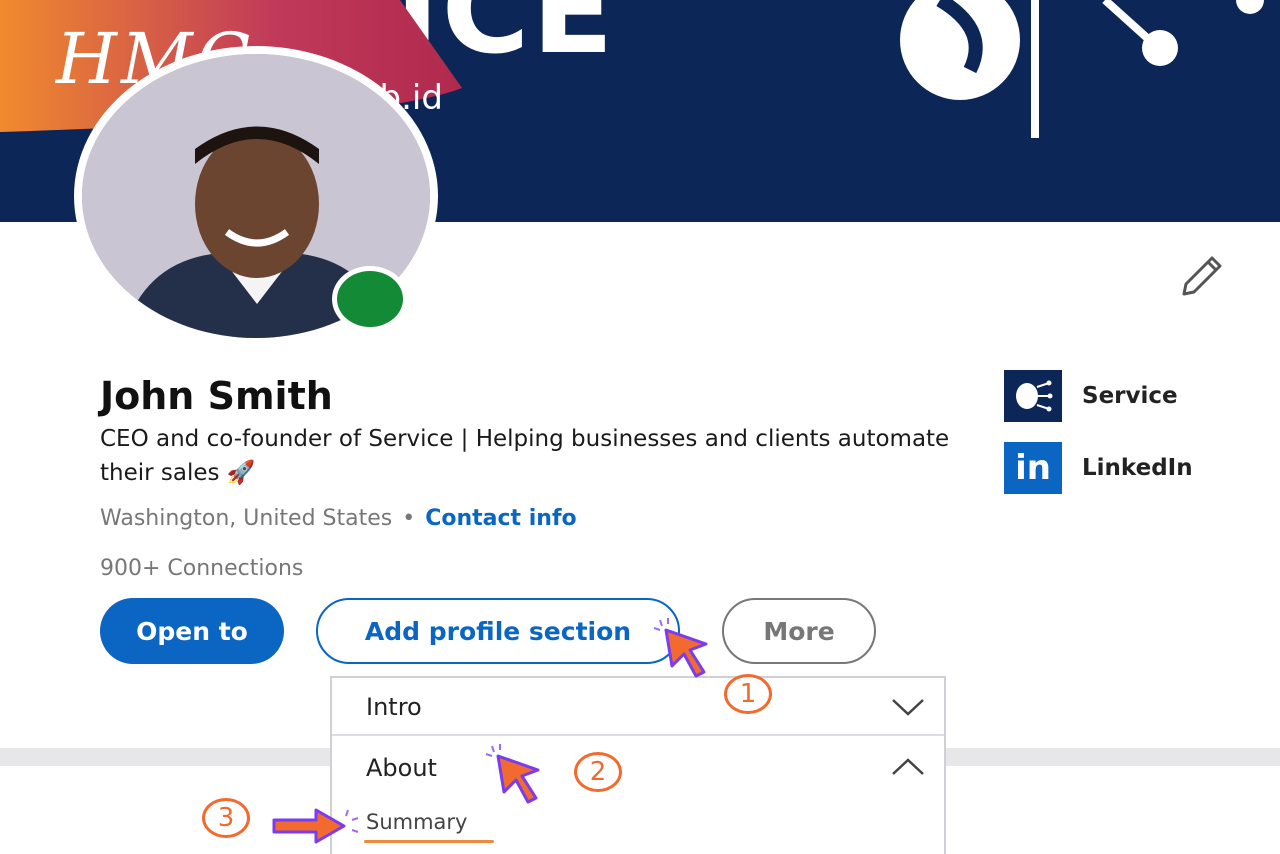 The image size is (1280, 854). I want to click on dropdown-item-label: Intro, so click(394, 707).